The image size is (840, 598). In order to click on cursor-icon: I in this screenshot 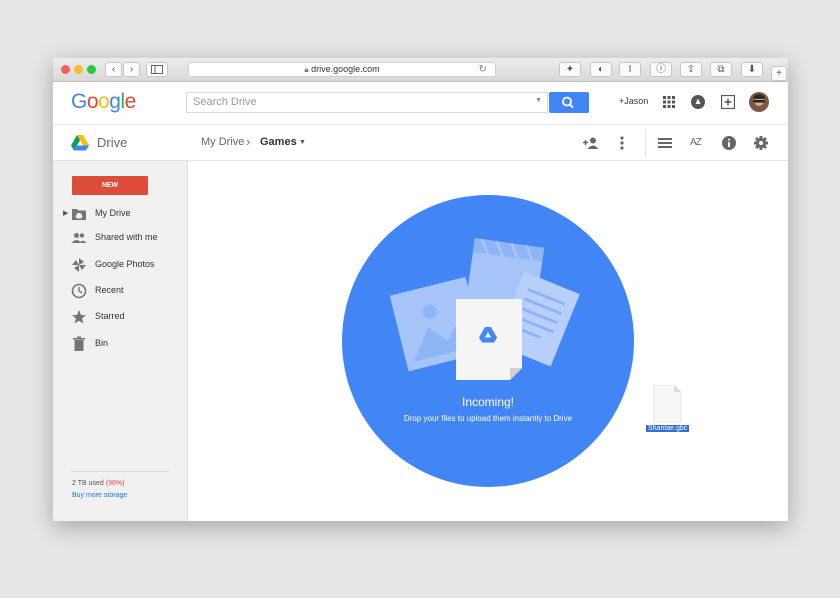, I will do `click(630, 69)`.